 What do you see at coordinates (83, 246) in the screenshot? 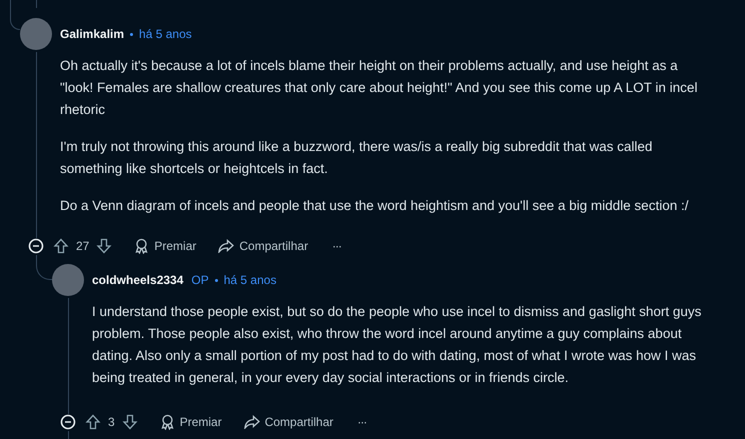
I see `vote-count: 27` at bounding box center [83, 246].